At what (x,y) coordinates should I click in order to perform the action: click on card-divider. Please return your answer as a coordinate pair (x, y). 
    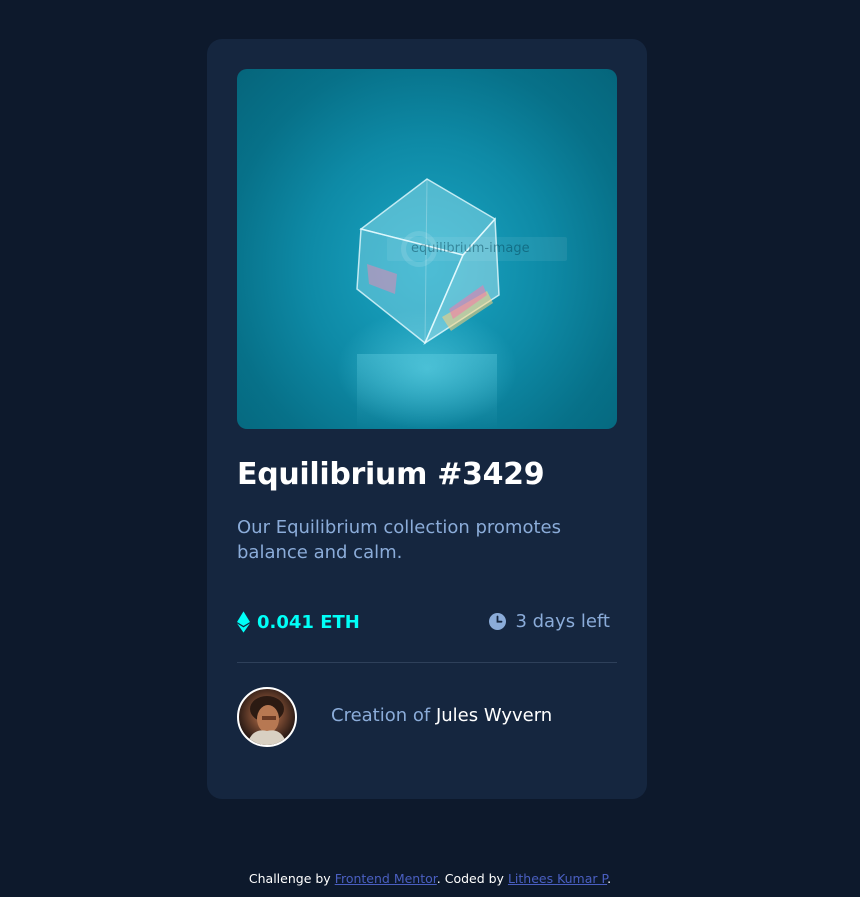
    Looking at the image, I should click on (427, 662).